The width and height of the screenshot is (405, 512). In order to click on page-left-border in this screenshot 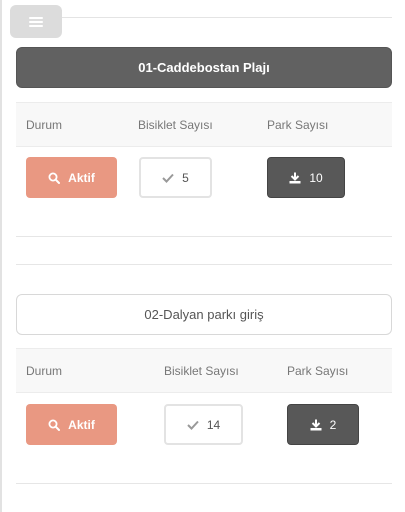, I will do `click(1, 256)`.